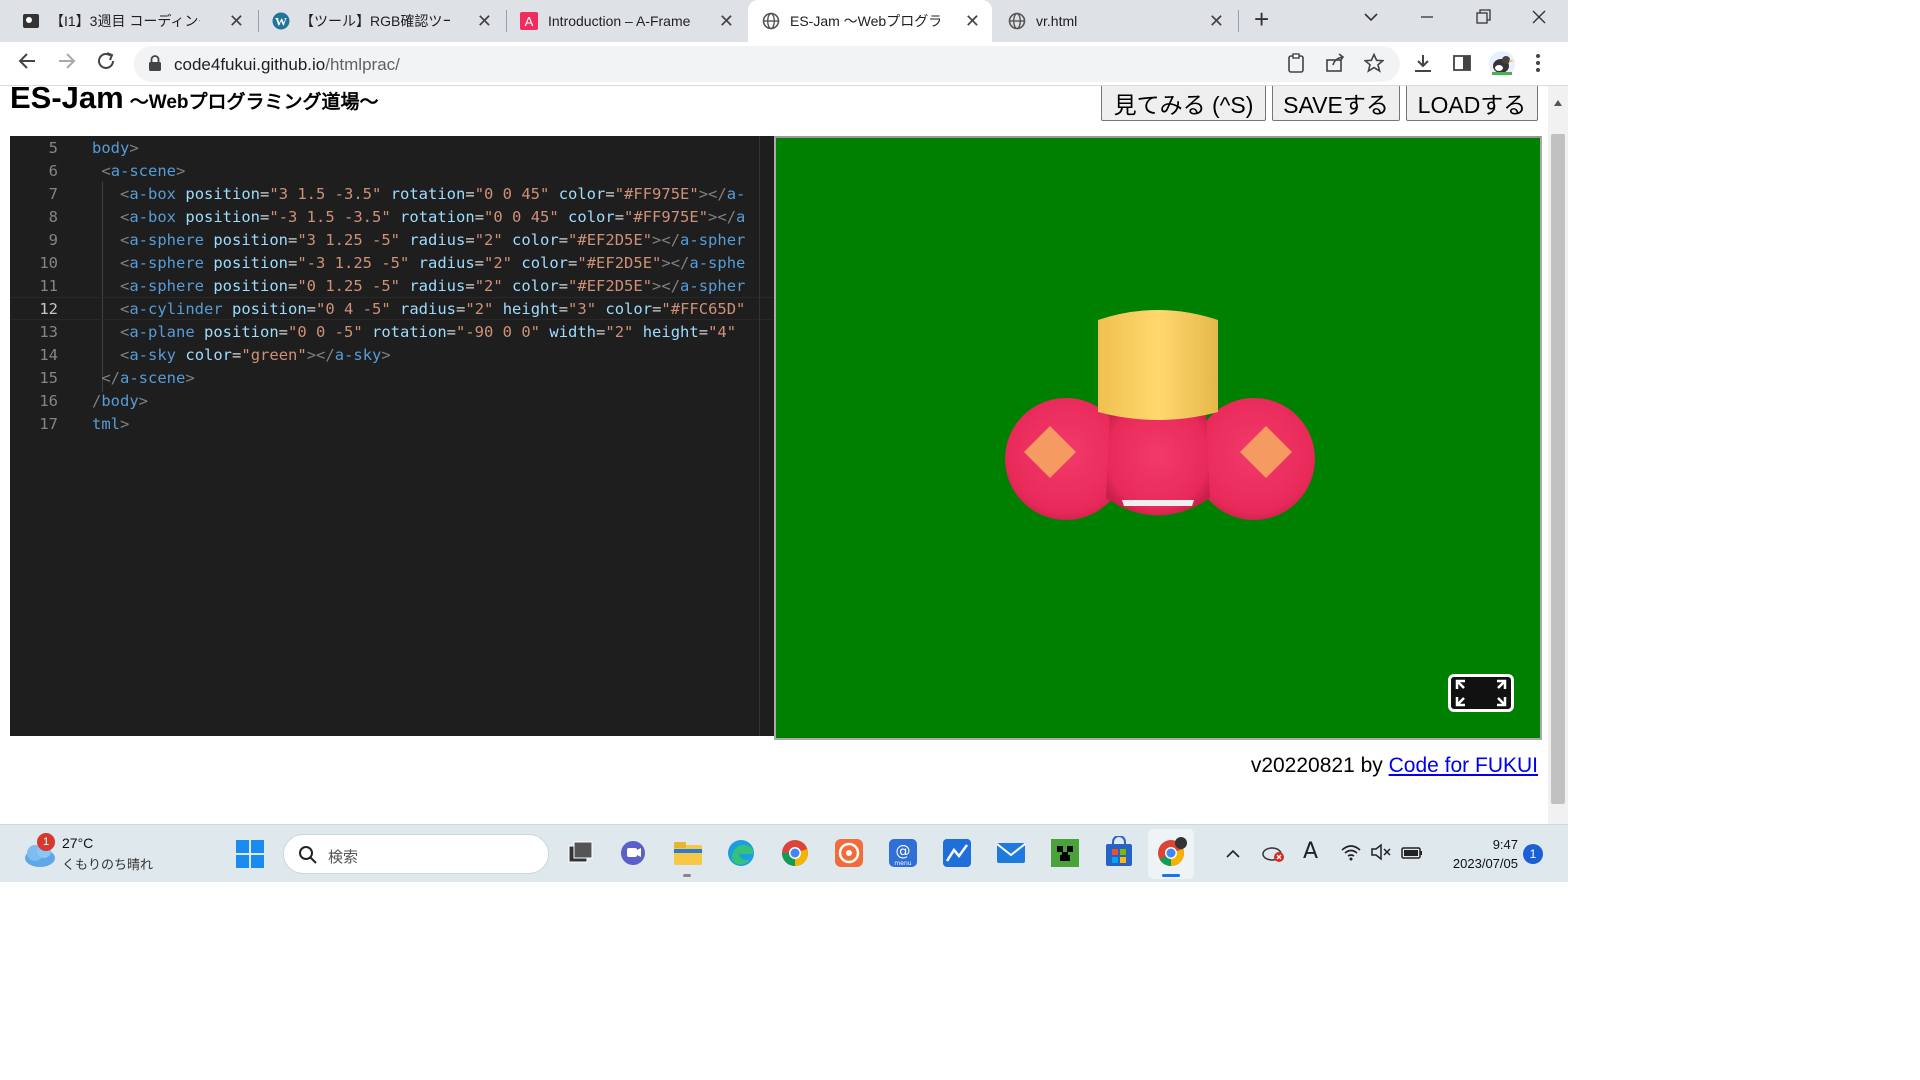 The image size is (1920, 1080). What do you see at coordinates (77, 843) in the screenshot?
I see `weather-temperature: 27°C` at bounding box center [77, 843].